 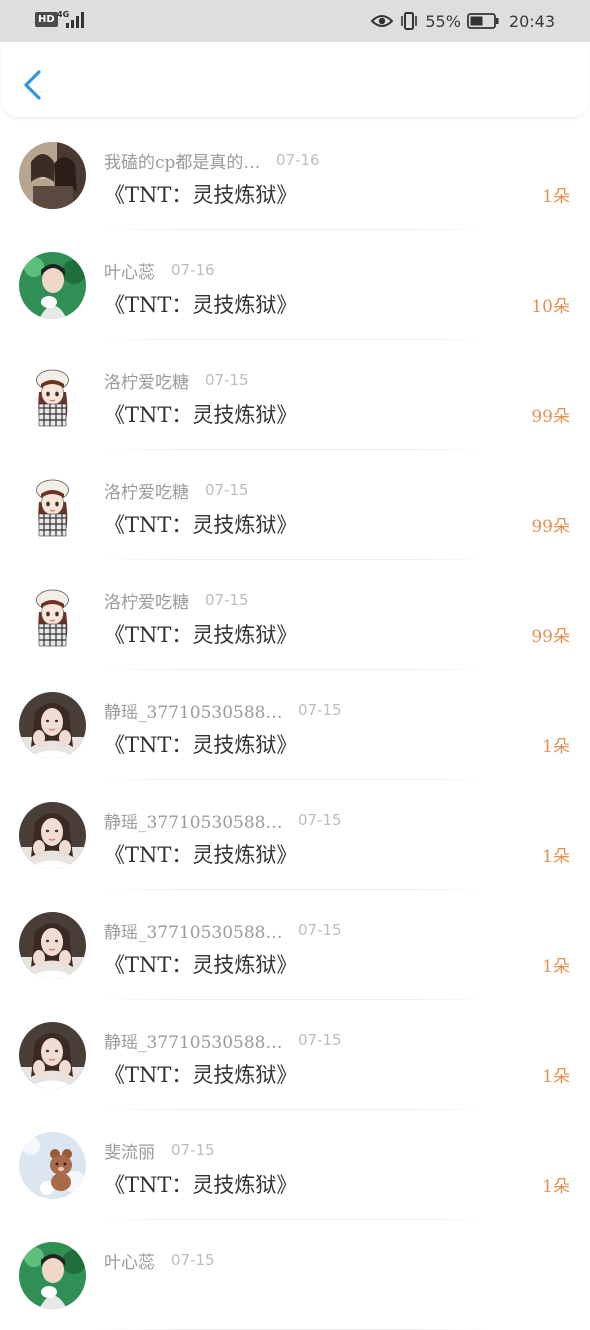 I want to click on eye-icon, so click(x=382, y=21).